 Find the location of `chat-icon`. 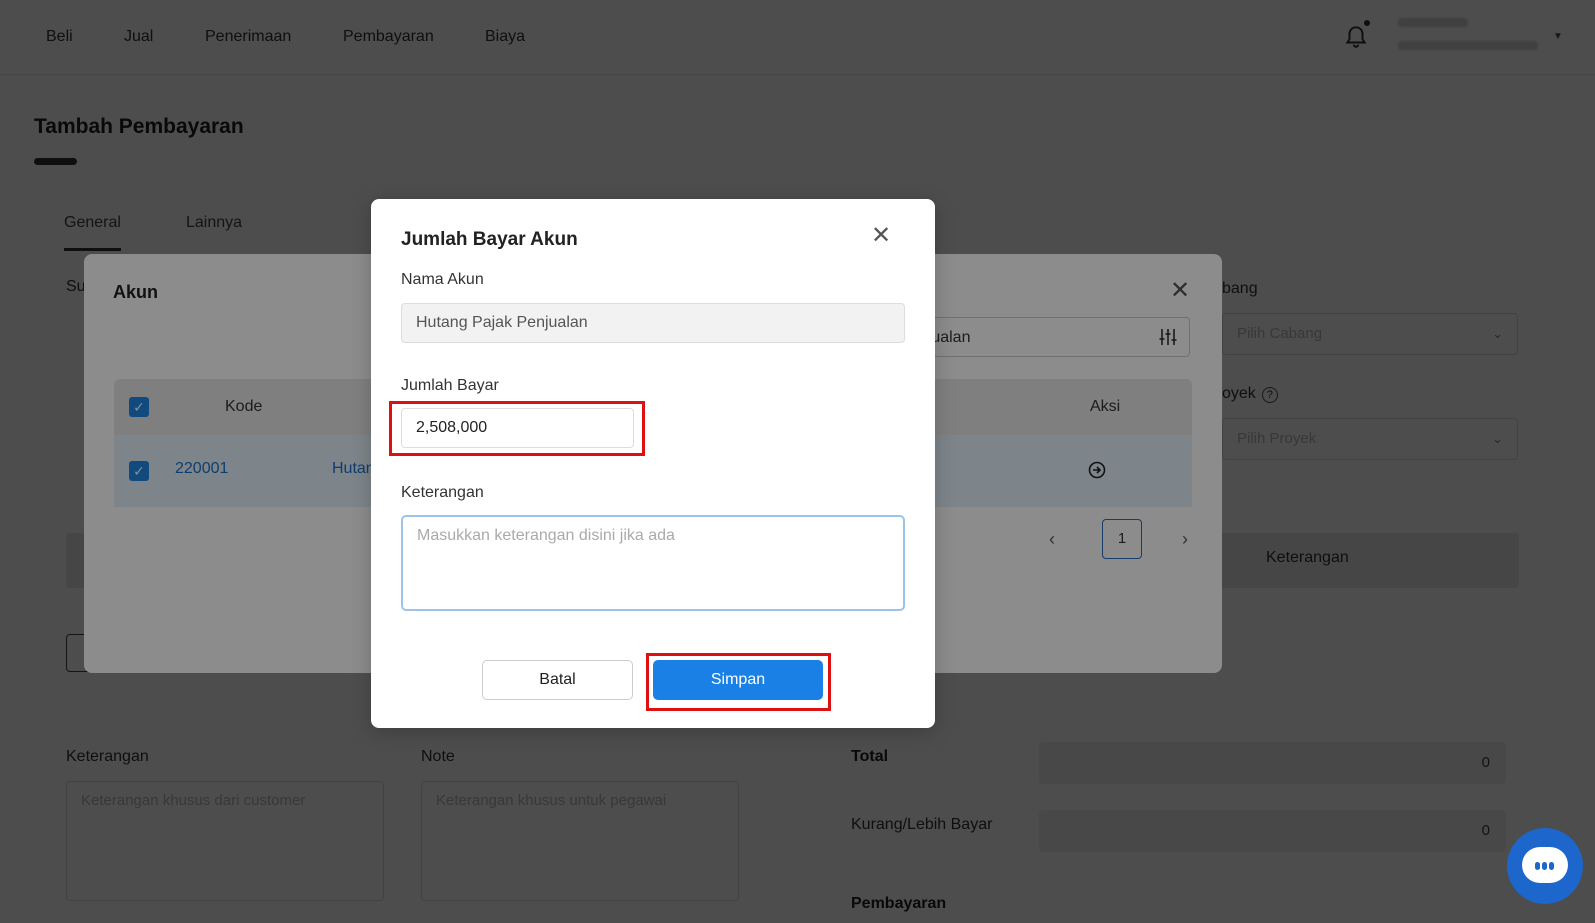

chat-icon is located at coordinates (1545, 865).